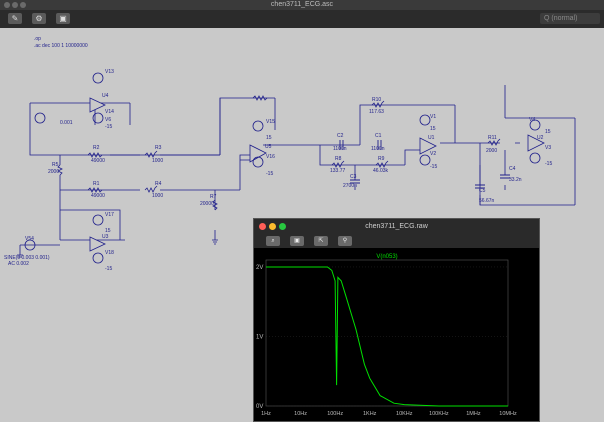  Describe the element at coordinates (548, 148) in the screenshot. I see `label-v3: V3` at that location.